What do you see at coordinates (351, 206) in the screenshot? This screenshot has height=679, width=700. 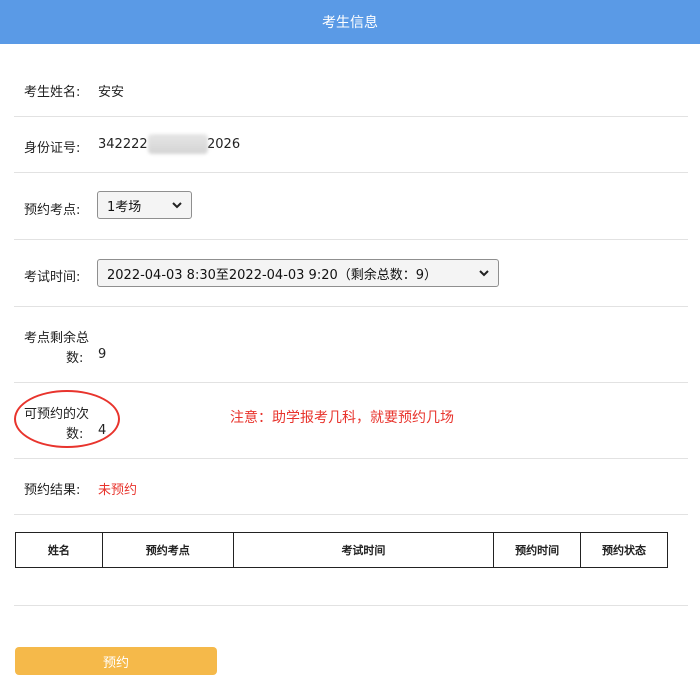 I see `row-exam-site: 预约考点: 1考场` at bounding box center [351, 206].